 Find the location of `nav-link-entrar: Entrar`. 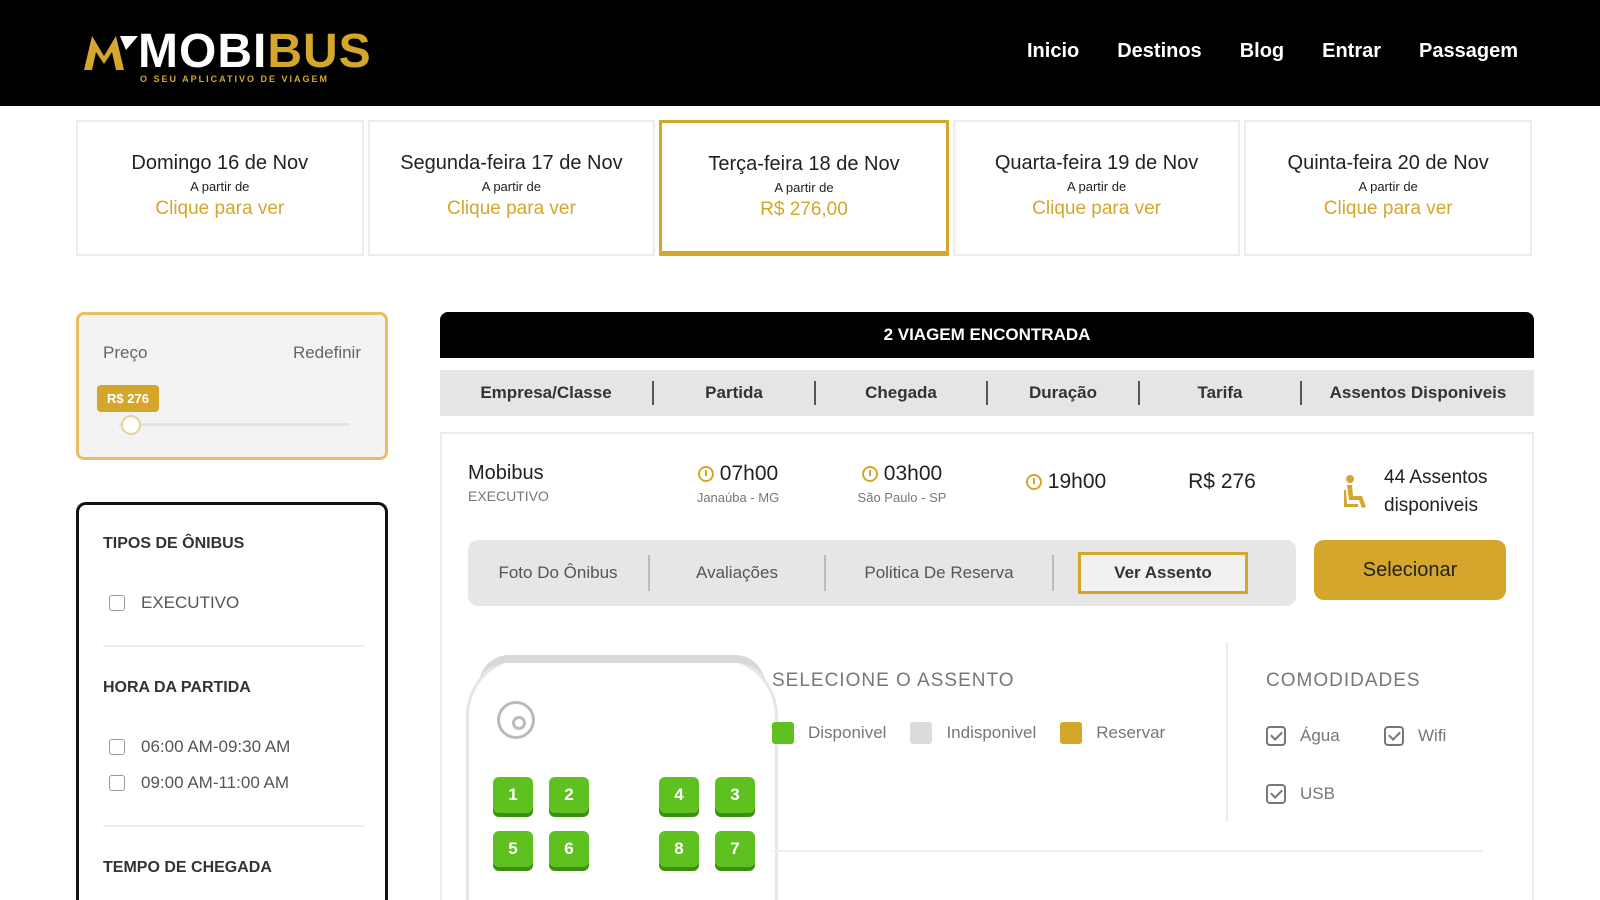

nav-link-entrar: Entrar is located at coordinates (1351, 51).